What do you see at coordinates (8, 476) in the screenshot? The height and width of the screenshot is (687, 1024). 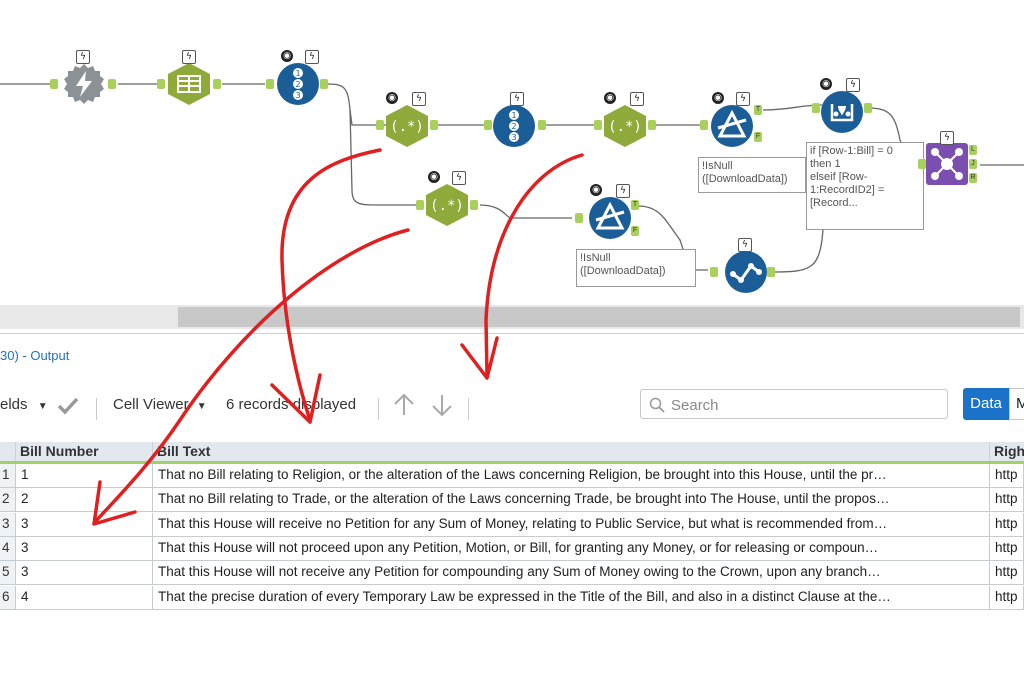 I see `row-number-cell: 1` at bounding box center [8, 476].